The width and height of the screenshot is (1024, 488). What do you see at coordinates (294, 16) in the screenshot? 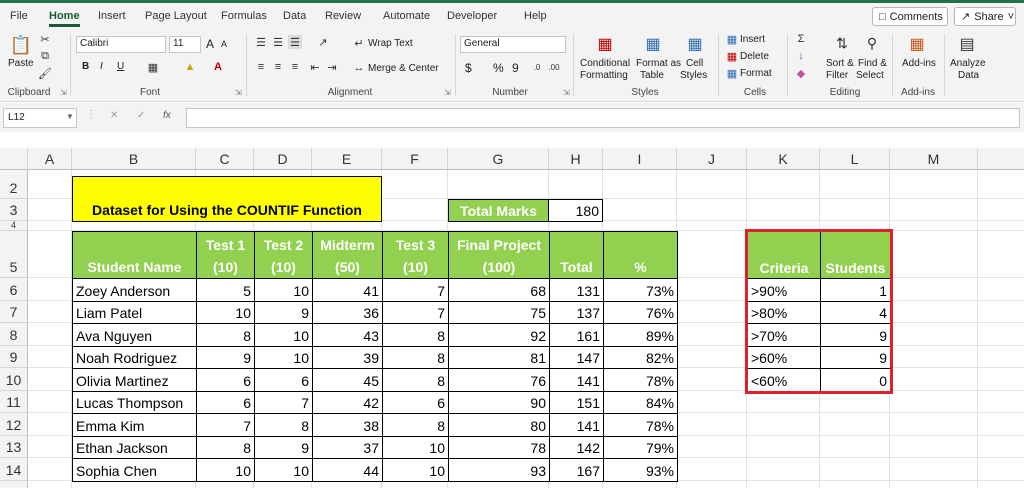
I see `tab-data: Data` at bounding box center [294, 16].